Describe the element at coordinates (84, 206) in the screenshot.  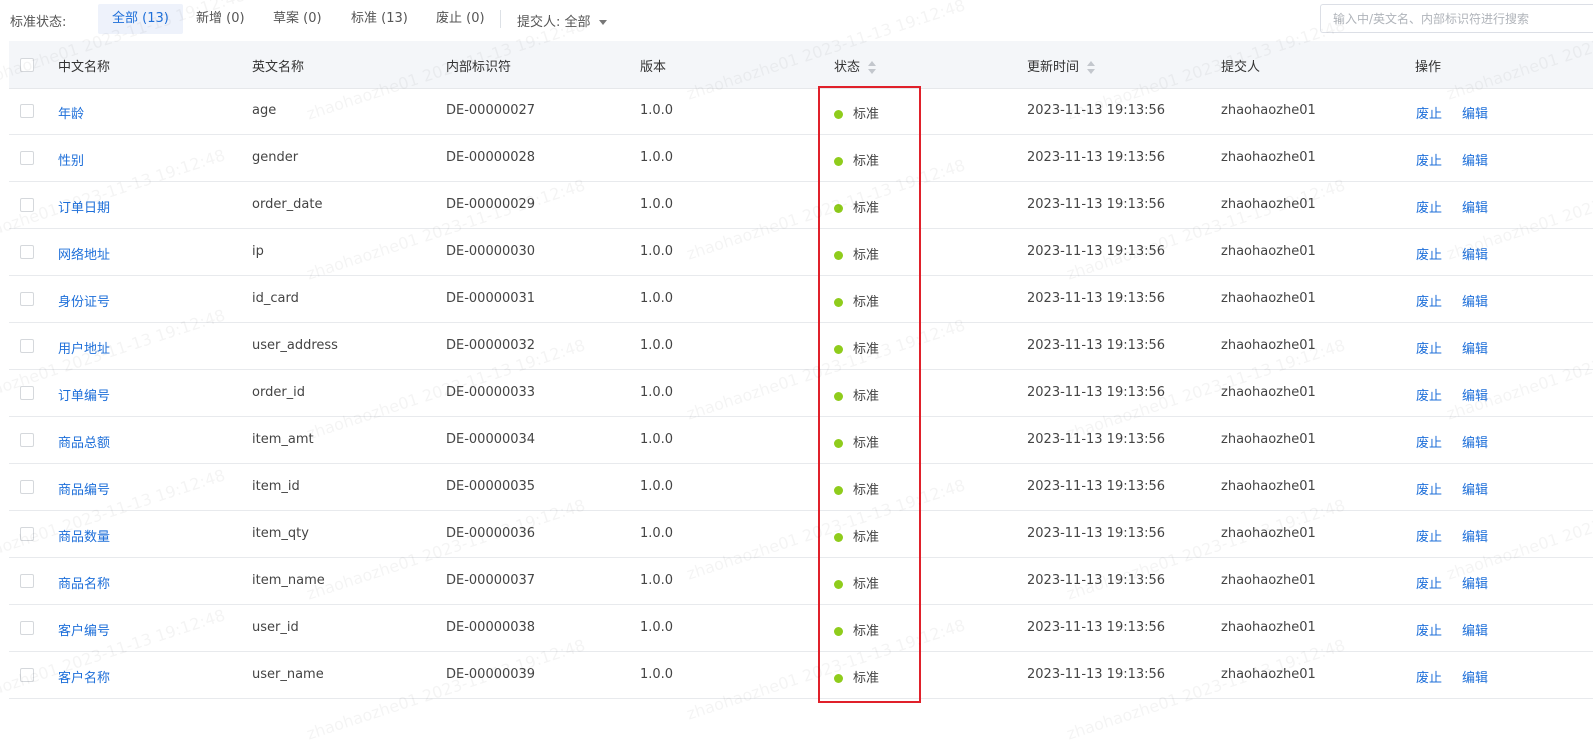
I see `chinese-name-link: 订单日期` at that location.